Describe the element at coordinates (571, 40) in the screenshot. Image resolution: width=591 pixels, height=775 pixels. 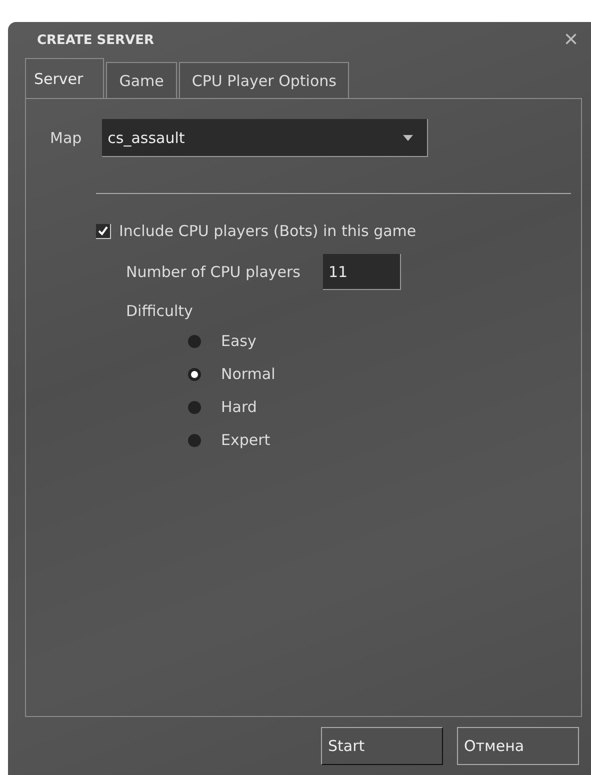
I see `close-button: ×` at that location.